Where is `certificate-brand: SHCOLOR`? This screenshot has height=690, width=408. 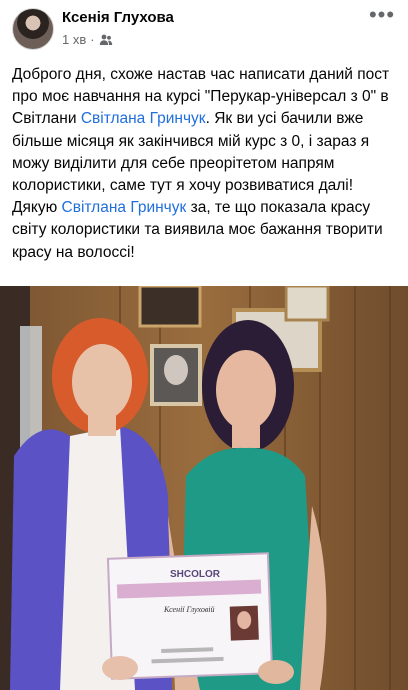 certificate-brand: SHCOLOR is located at coordinates (195, 574).